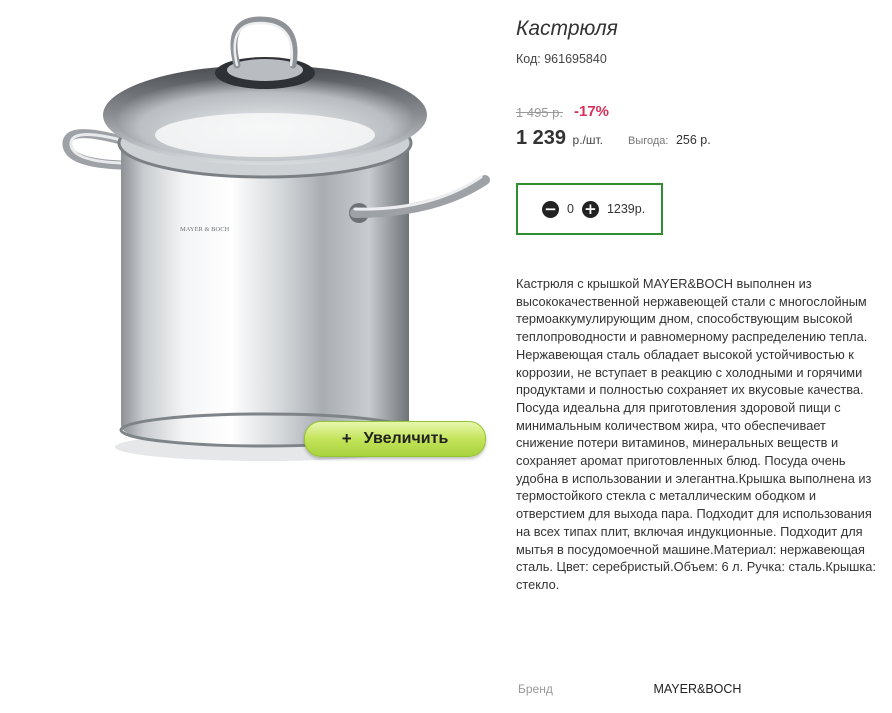 Image resolution: width=892 pixels, height=713 pixels. I want to click on product-code-label: Код:, so click(528, 59).